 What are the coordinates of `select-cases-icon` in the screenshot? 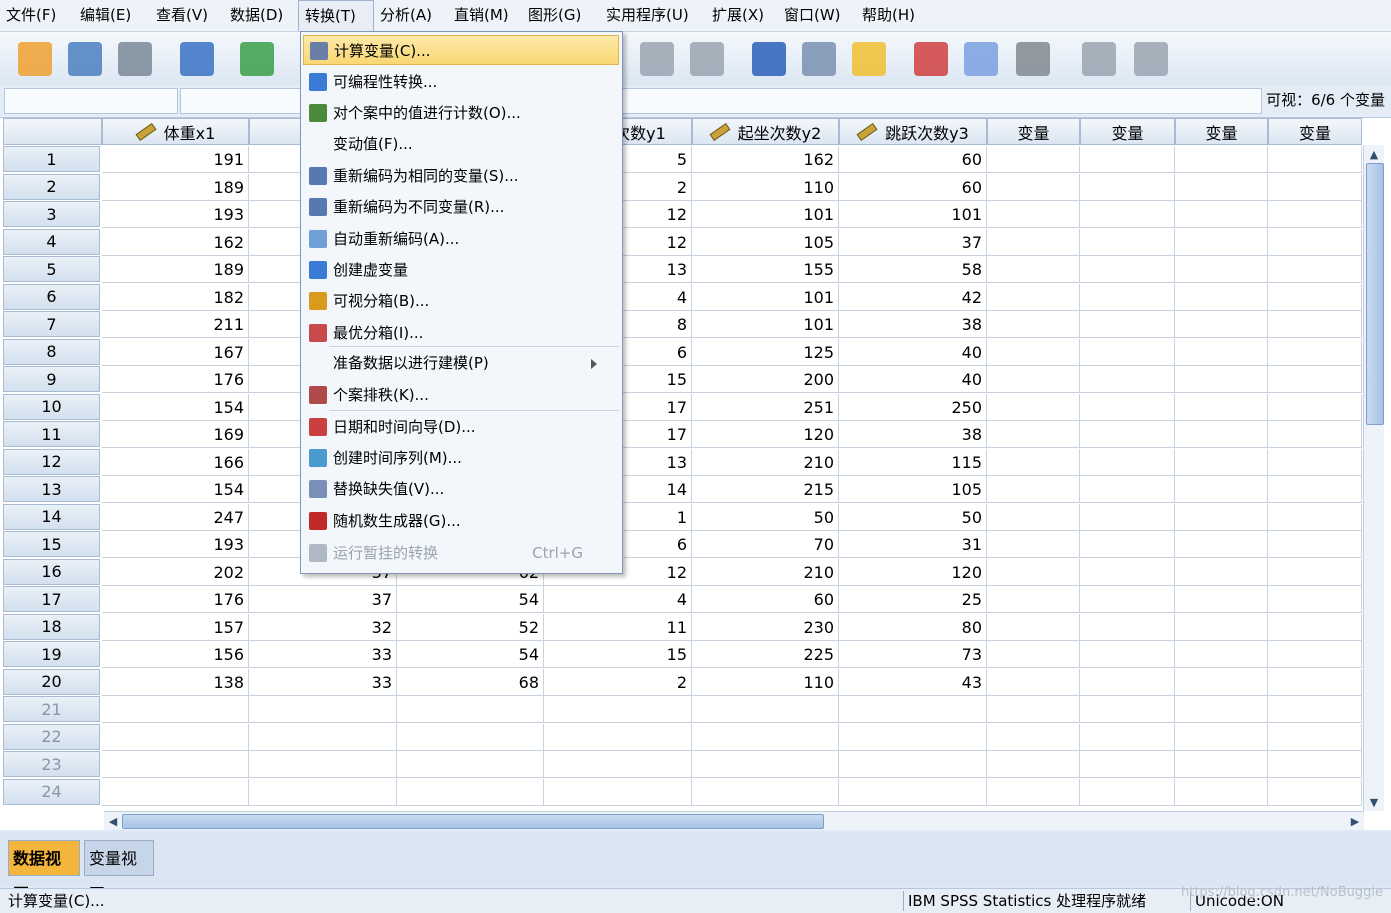 It's located at (931, 59).